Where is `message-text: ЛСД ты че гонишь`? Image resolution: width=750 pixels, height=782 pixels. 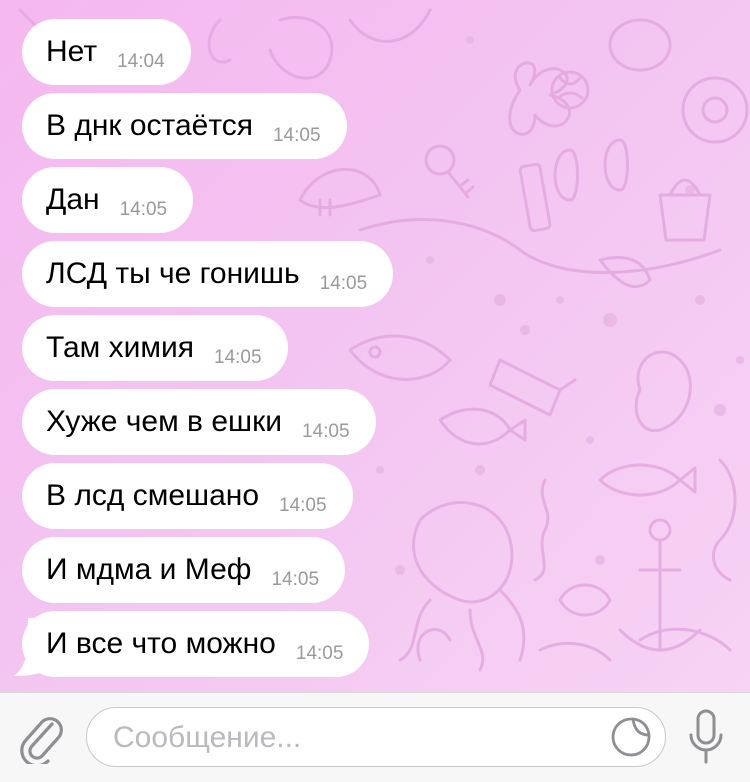
message-text: ЛСД ты че гонишь is located at coordinates (173, 273).